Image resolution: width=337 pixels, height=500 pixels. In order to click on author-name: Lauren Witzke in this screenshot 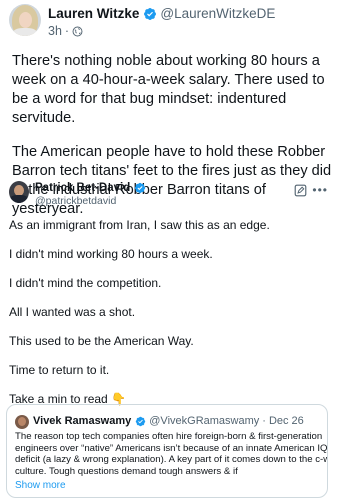, I will do `click(93, 13)`.